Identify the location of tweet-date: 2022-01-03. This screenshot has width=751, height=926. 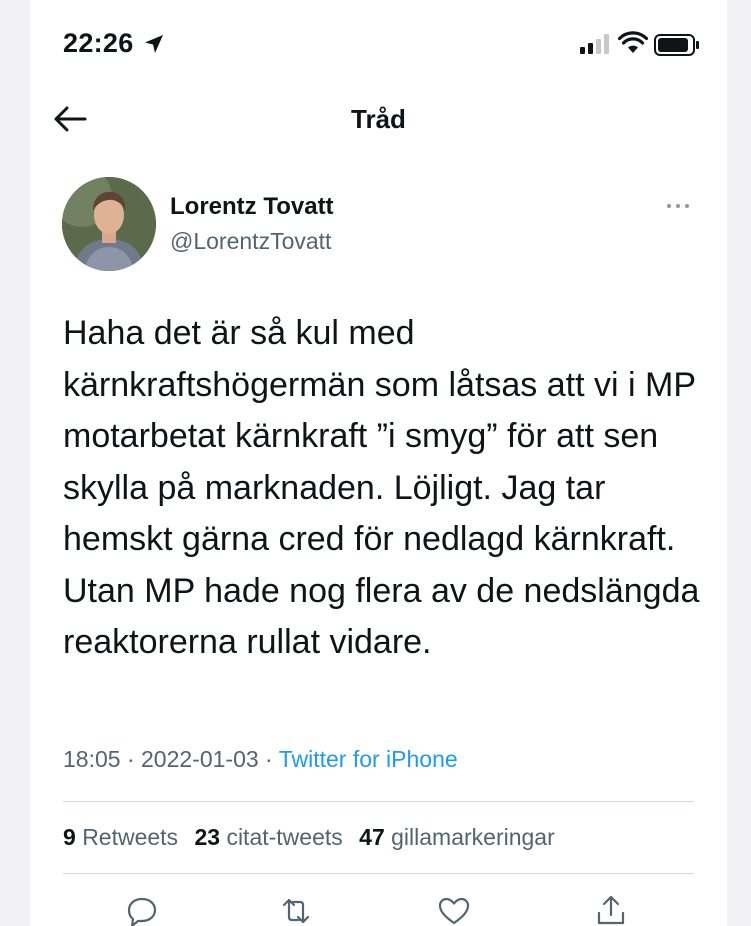
(200, 759).